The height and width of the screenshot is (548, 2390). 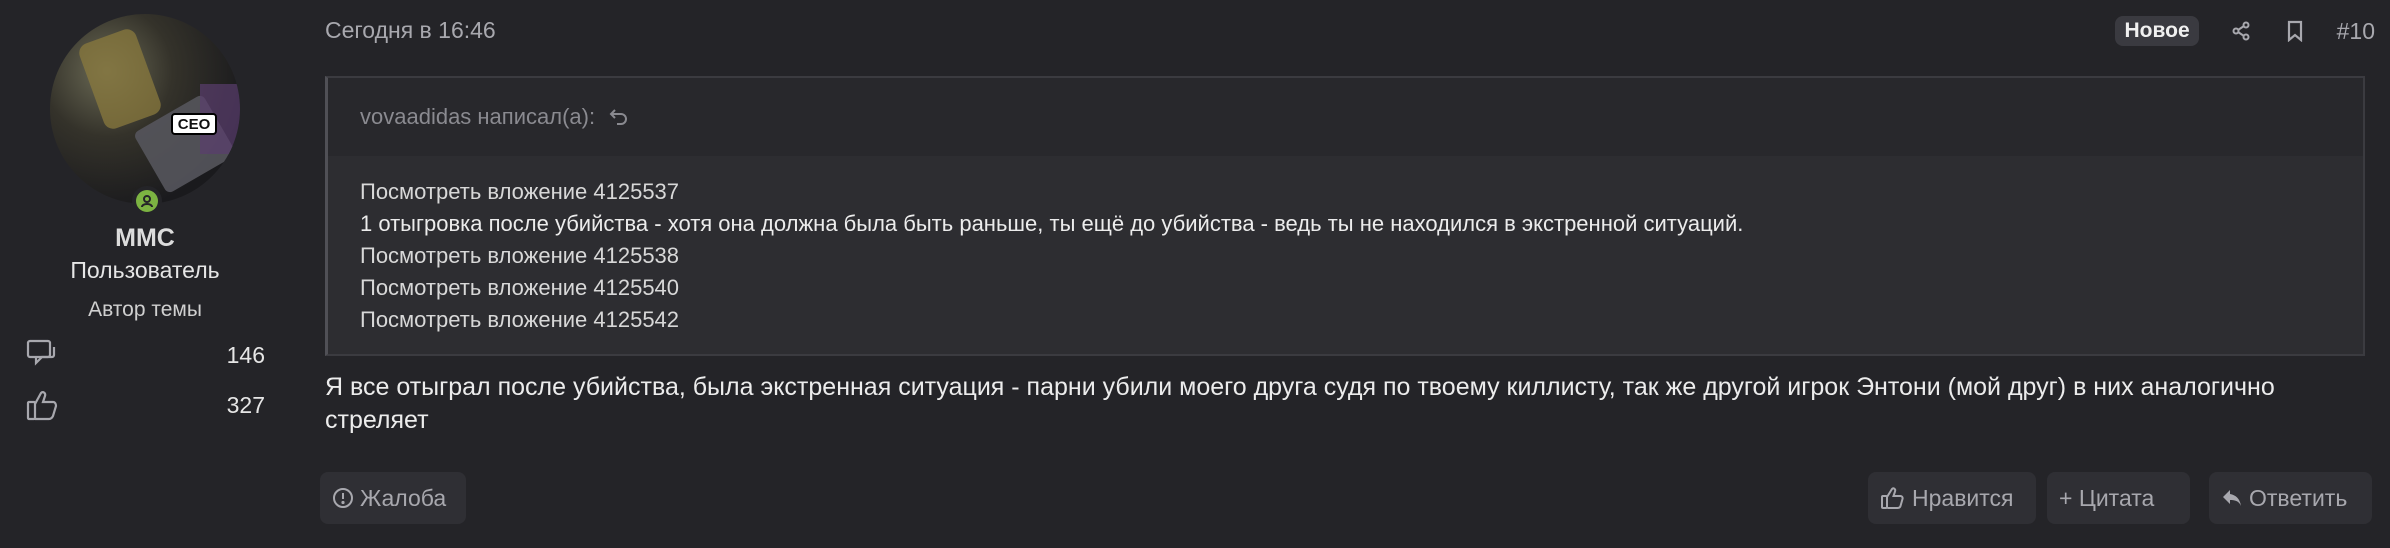 What do you see at coordinates (1345, 117) in the screenshot?
I see `quote-header: vovaadidas написал(а):` at bounding box center [1345, 117].